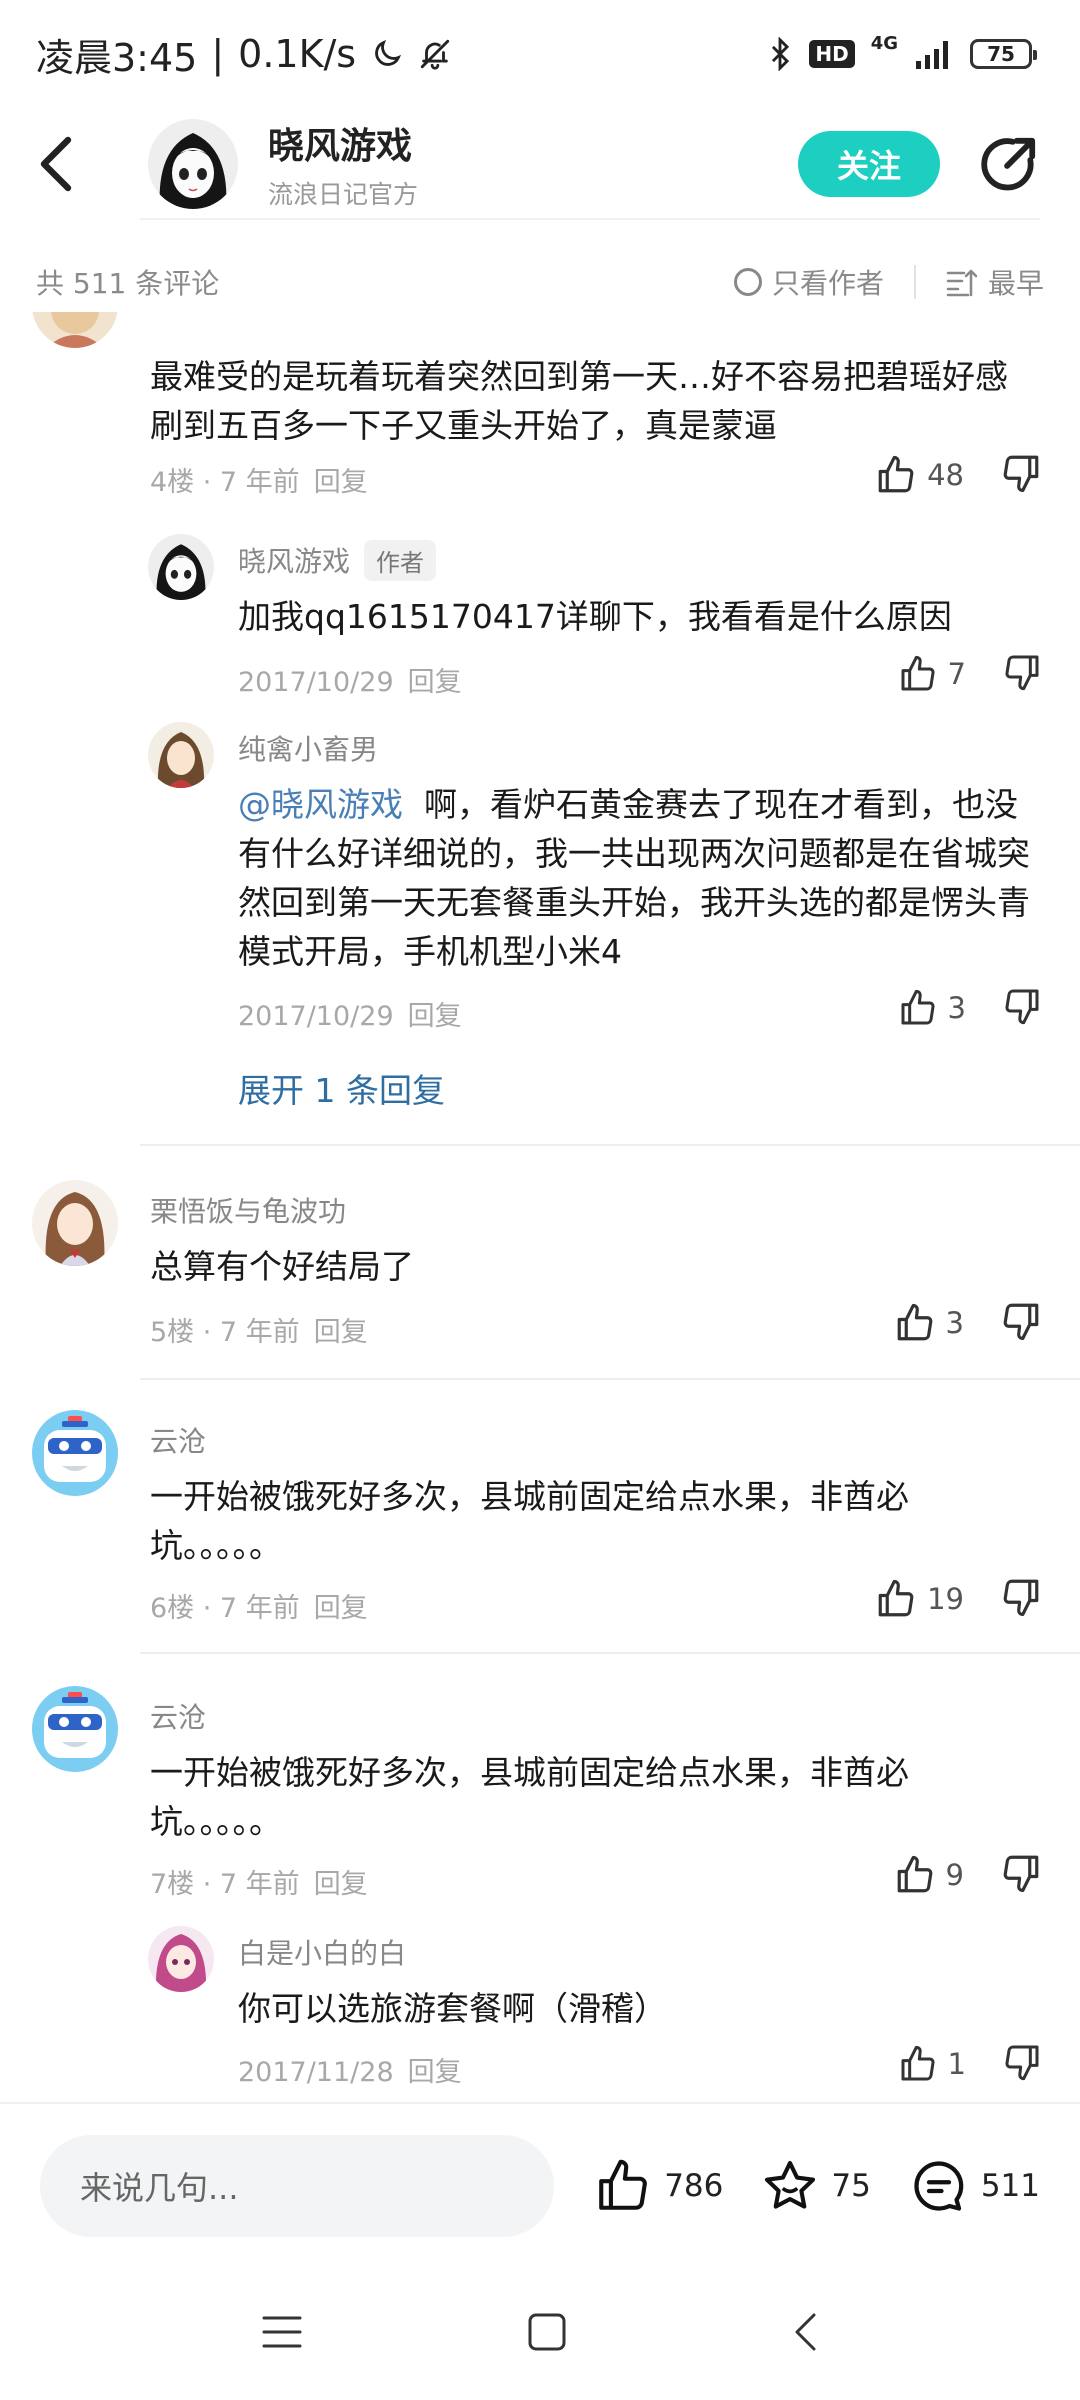  Describe the element at coordinates (902, 52) in the screenshot. I see `status-right: HD 4G 75` at that location.